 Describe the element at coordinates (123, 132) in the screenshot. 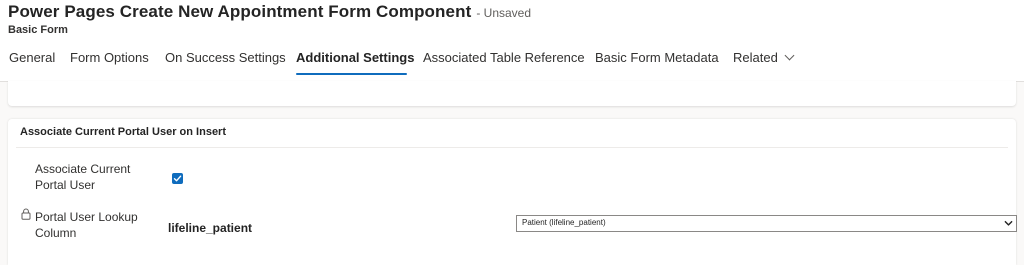

I see `section-title: Associate Current Portal User on Insert` at that location.